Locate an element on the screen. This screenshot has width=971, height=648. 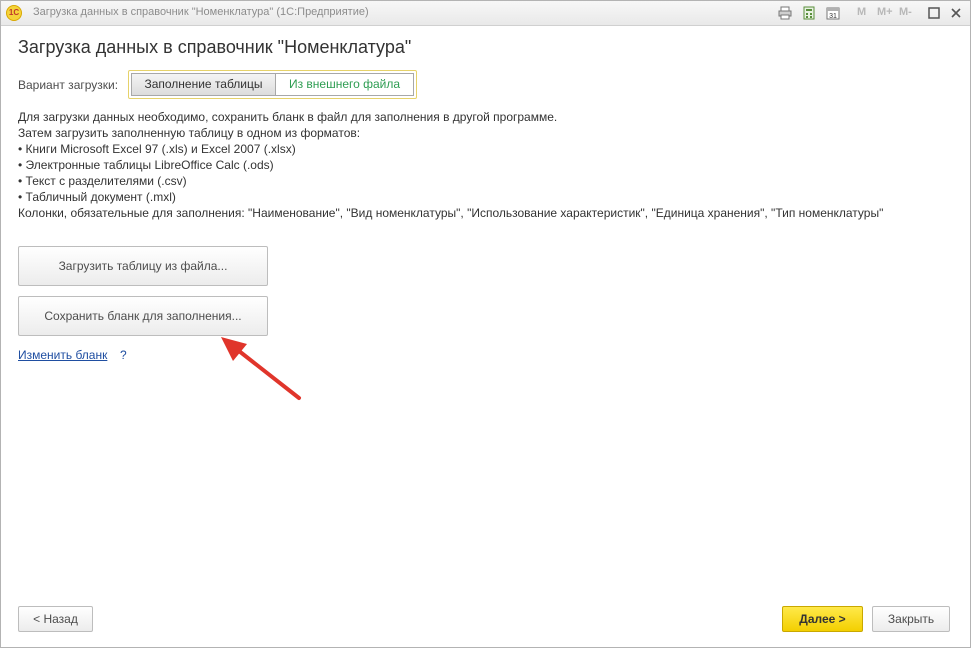
close-icon is located at coordinates (956, 13).